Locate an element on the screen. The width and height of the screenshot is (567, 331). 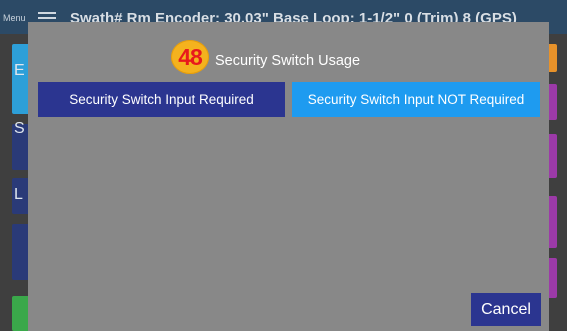
security-switch-not-required-label: Security Switch Input NOT Required is located at coordinates (416, 99).